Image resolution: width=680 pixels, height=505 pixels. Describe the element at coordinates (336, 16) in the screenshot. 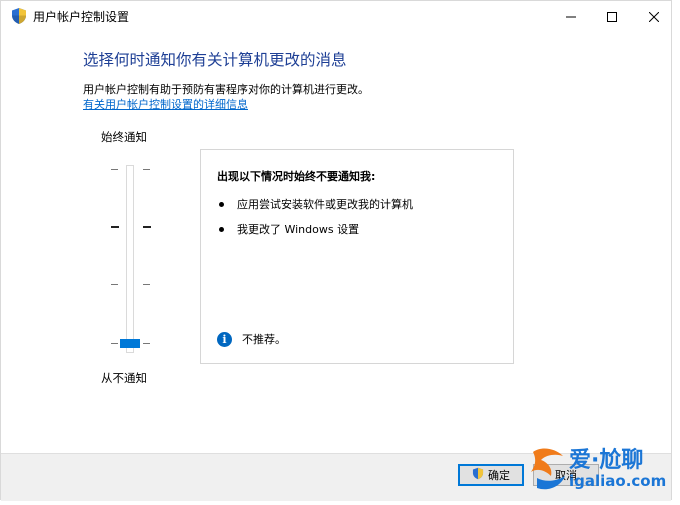

I see `title-bar: 用户帐户控制设置` at that location.